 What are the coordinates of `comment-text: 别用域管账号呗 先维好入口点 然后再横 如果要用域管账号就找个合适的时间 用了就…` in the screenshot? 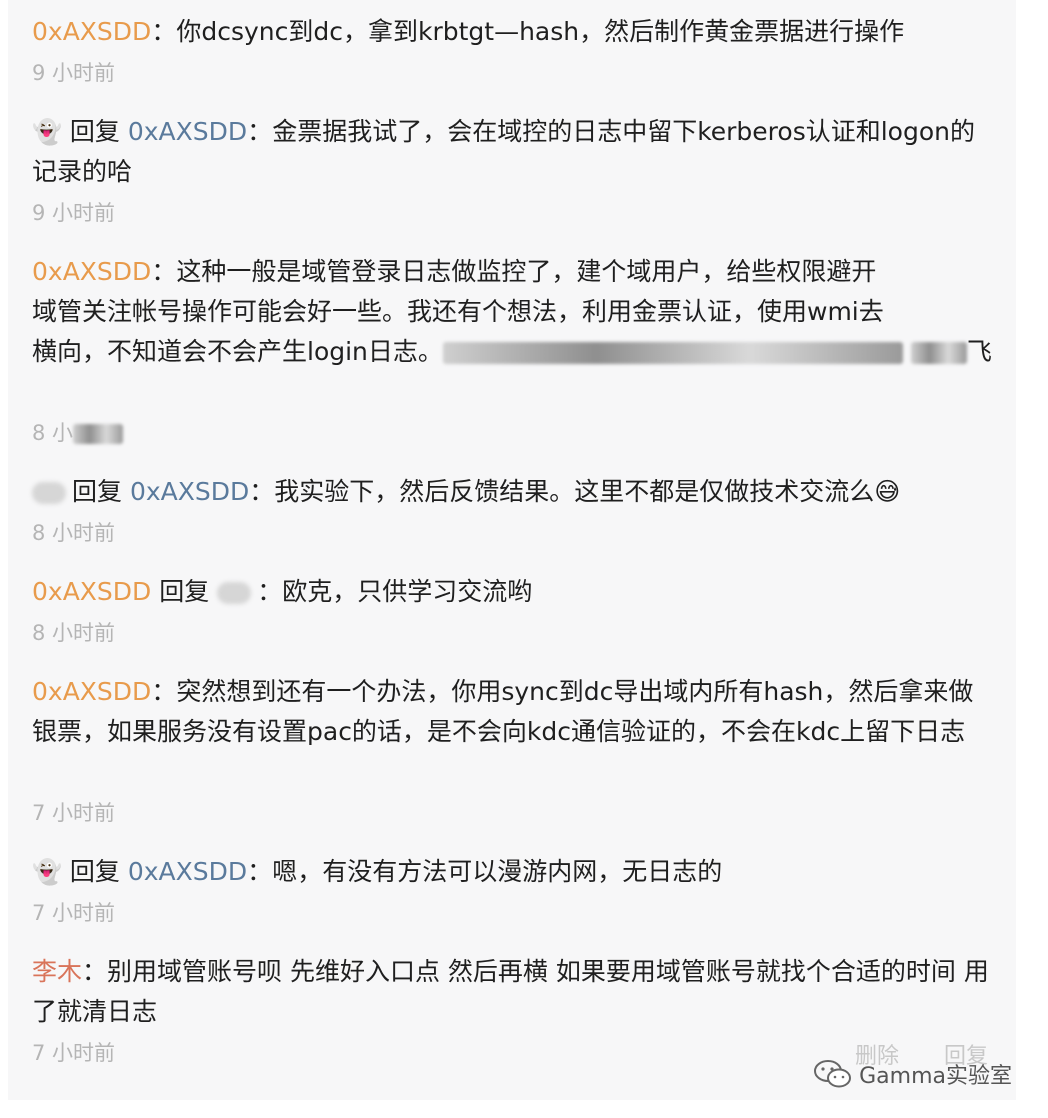 It's located at (510, 991).